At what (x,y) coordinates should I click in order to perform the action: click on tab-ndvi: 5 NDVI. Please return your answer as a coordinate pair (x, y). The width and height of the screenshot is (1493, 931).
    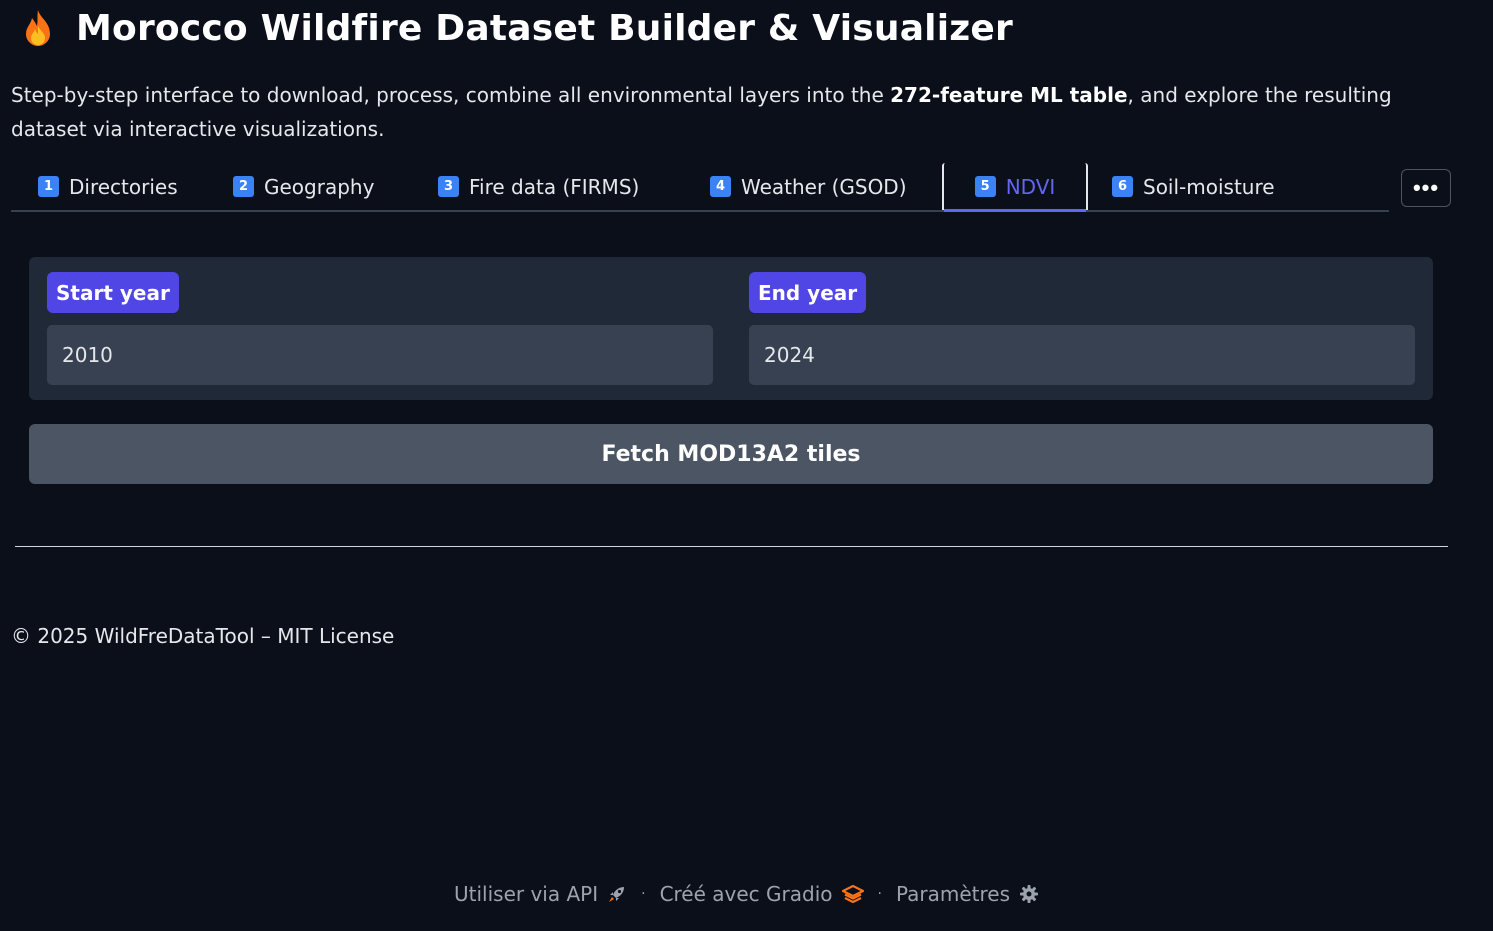
    Looking at the image, I should click on (1015, 187).